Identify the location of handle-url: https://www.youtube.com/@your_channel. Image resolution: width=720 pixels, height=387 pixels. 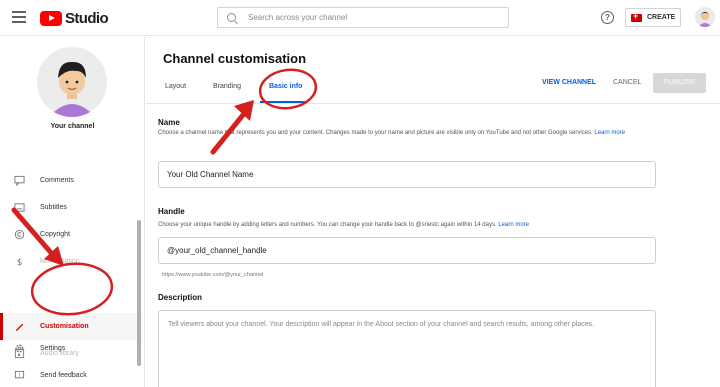
(213, 275).